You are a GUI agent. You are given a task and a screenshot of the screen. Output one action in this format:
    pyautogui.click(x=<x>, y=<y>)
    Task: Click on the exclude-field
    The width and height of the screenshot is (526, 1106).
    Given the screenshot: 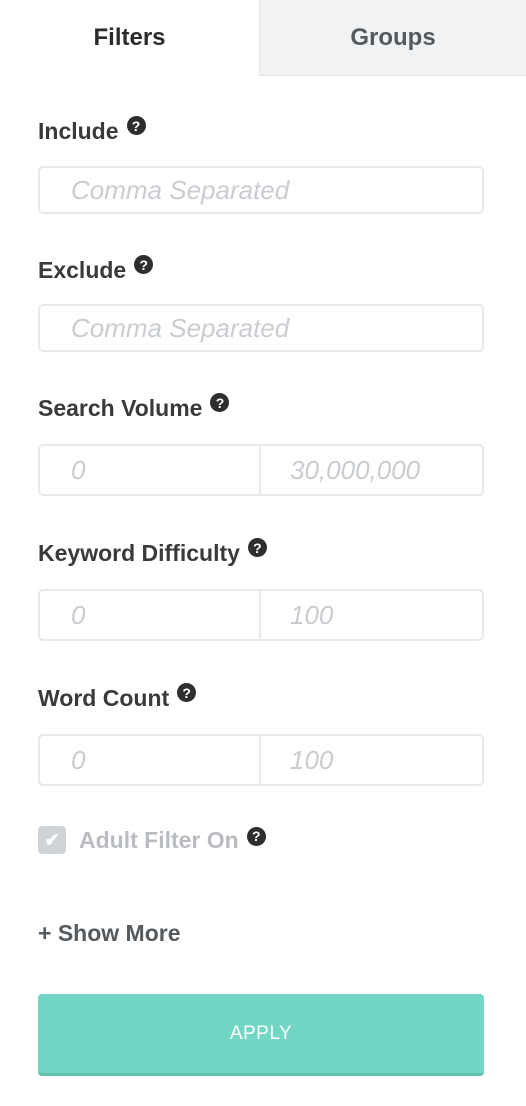 What is the action you would take?
    pyautogui.click(x=261, y=328)
    